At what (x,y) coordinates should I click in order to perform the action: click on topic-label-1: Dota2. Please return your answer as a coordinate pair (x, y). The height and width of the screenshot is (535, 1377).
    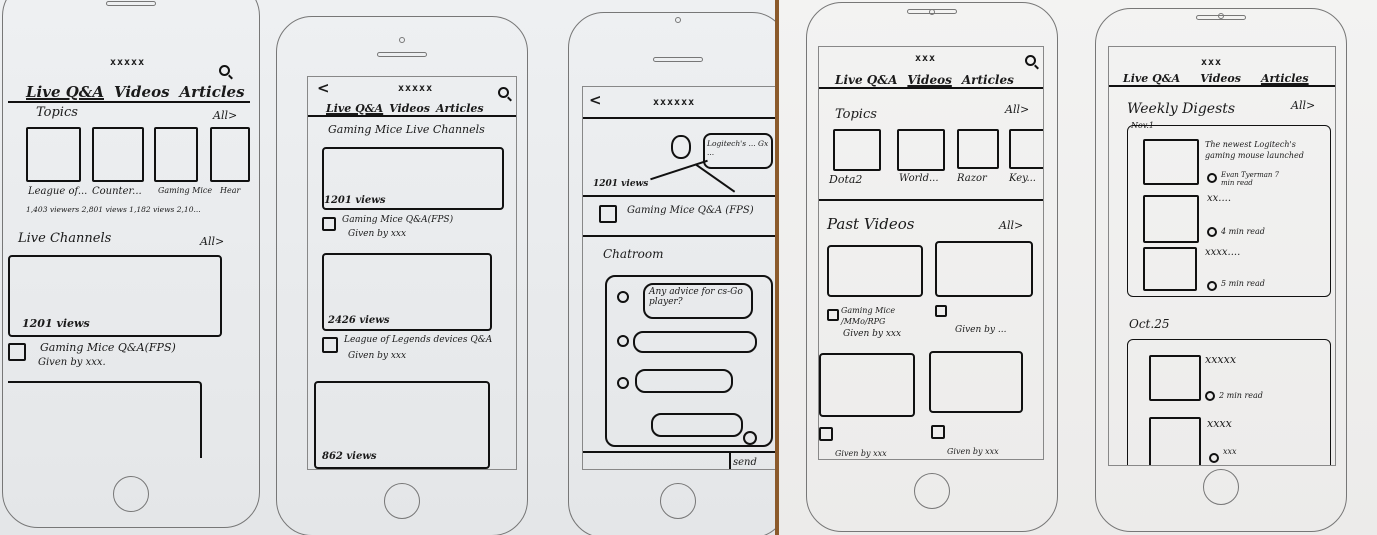
    Looking at the image, I should click on (846, 179).